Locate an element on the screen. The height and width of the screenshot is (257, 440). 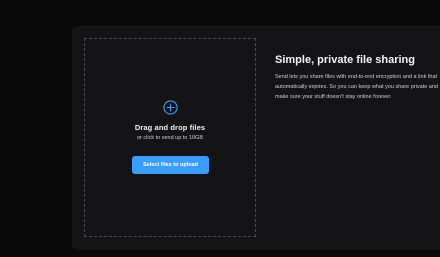
info-title: Simple, private file sharing is located at coordinates (345, 60).